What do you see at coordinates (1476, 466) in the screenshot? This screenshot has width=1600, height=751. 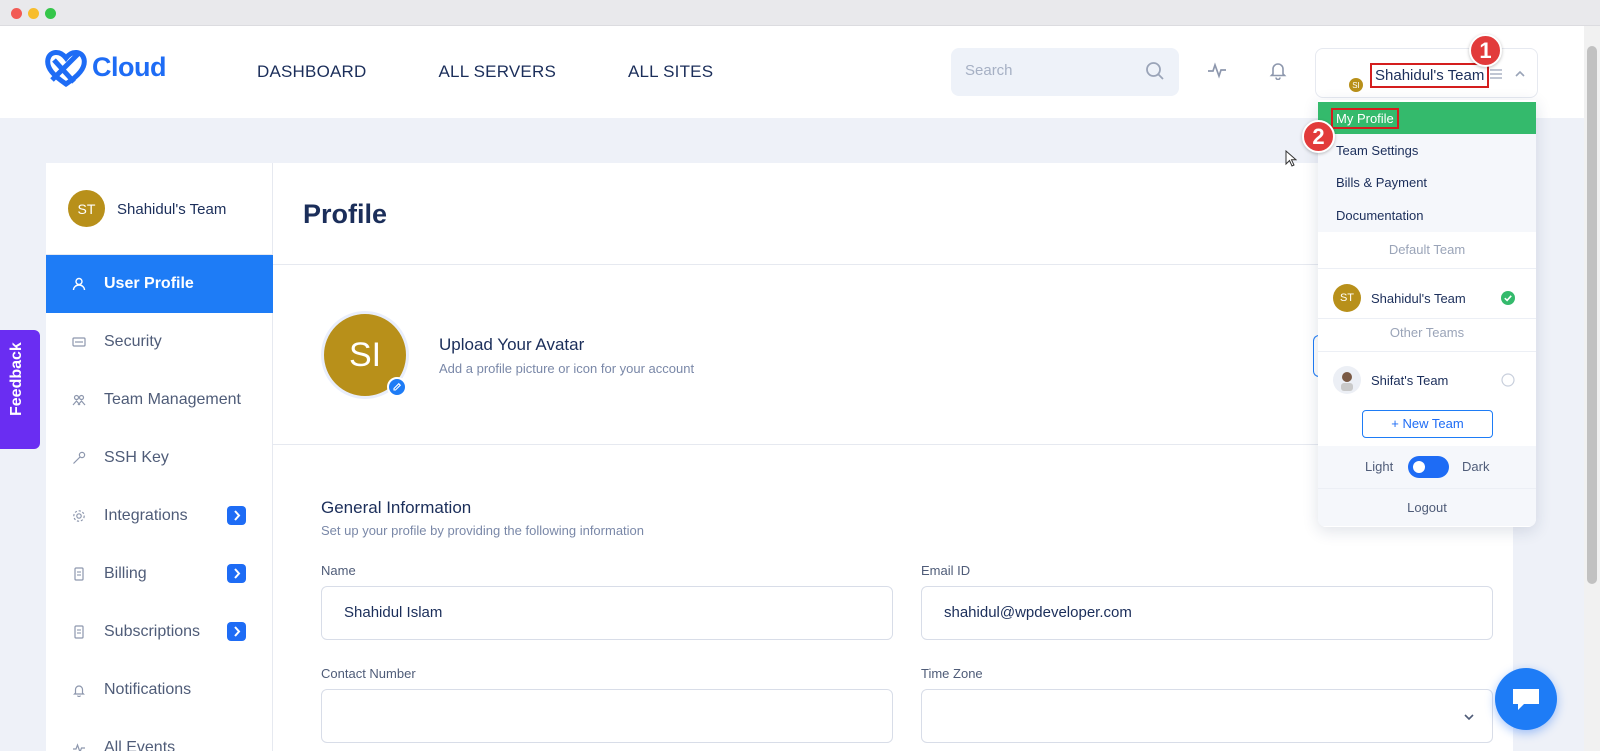 I see `theme-dark-label: Dark` at bounding box center [1476, 466].